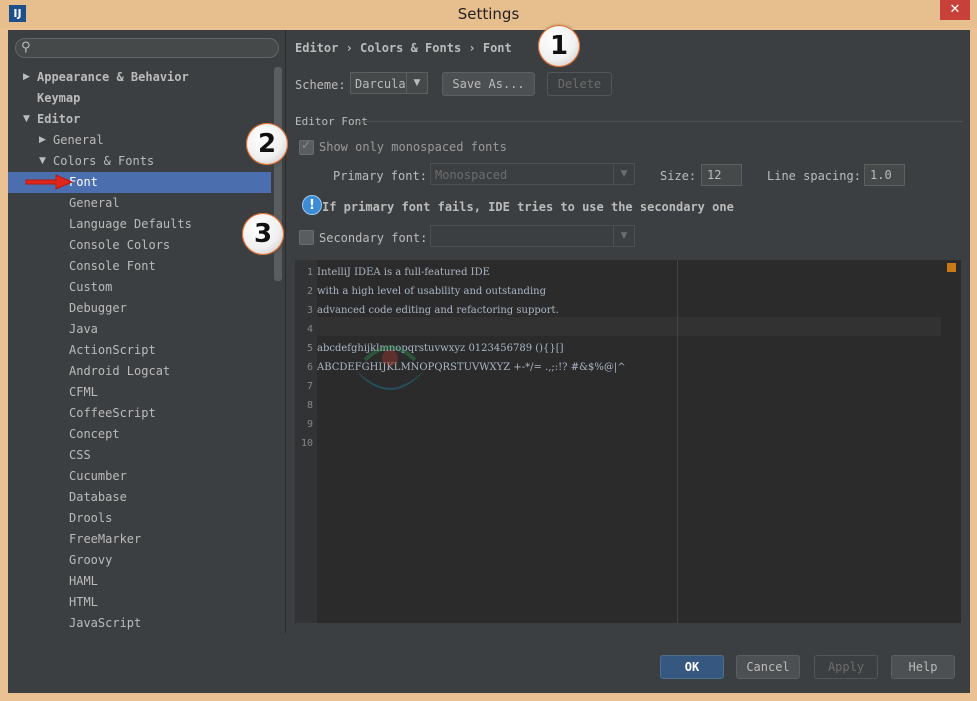 The height and width of the screenshot is (701, 977). What do you see at coordinates (113, 77) in the screenshot?
I see `sidebar-item-label: Appearance & Behavior` at bounding box center [113, 77].